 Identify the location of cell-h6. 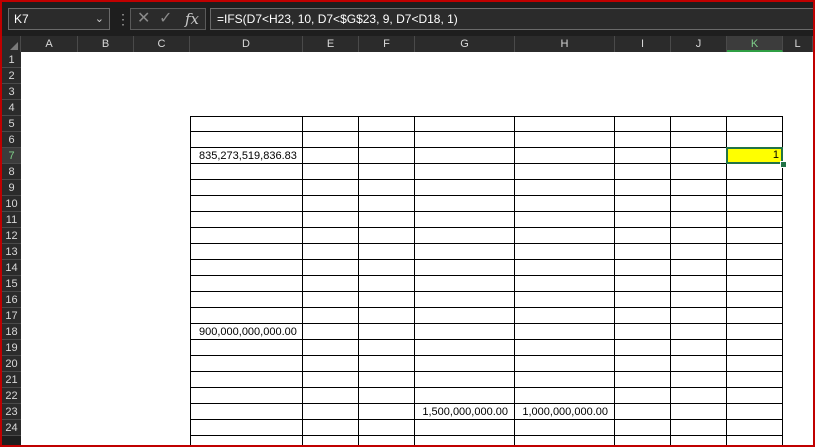
(565, 140).